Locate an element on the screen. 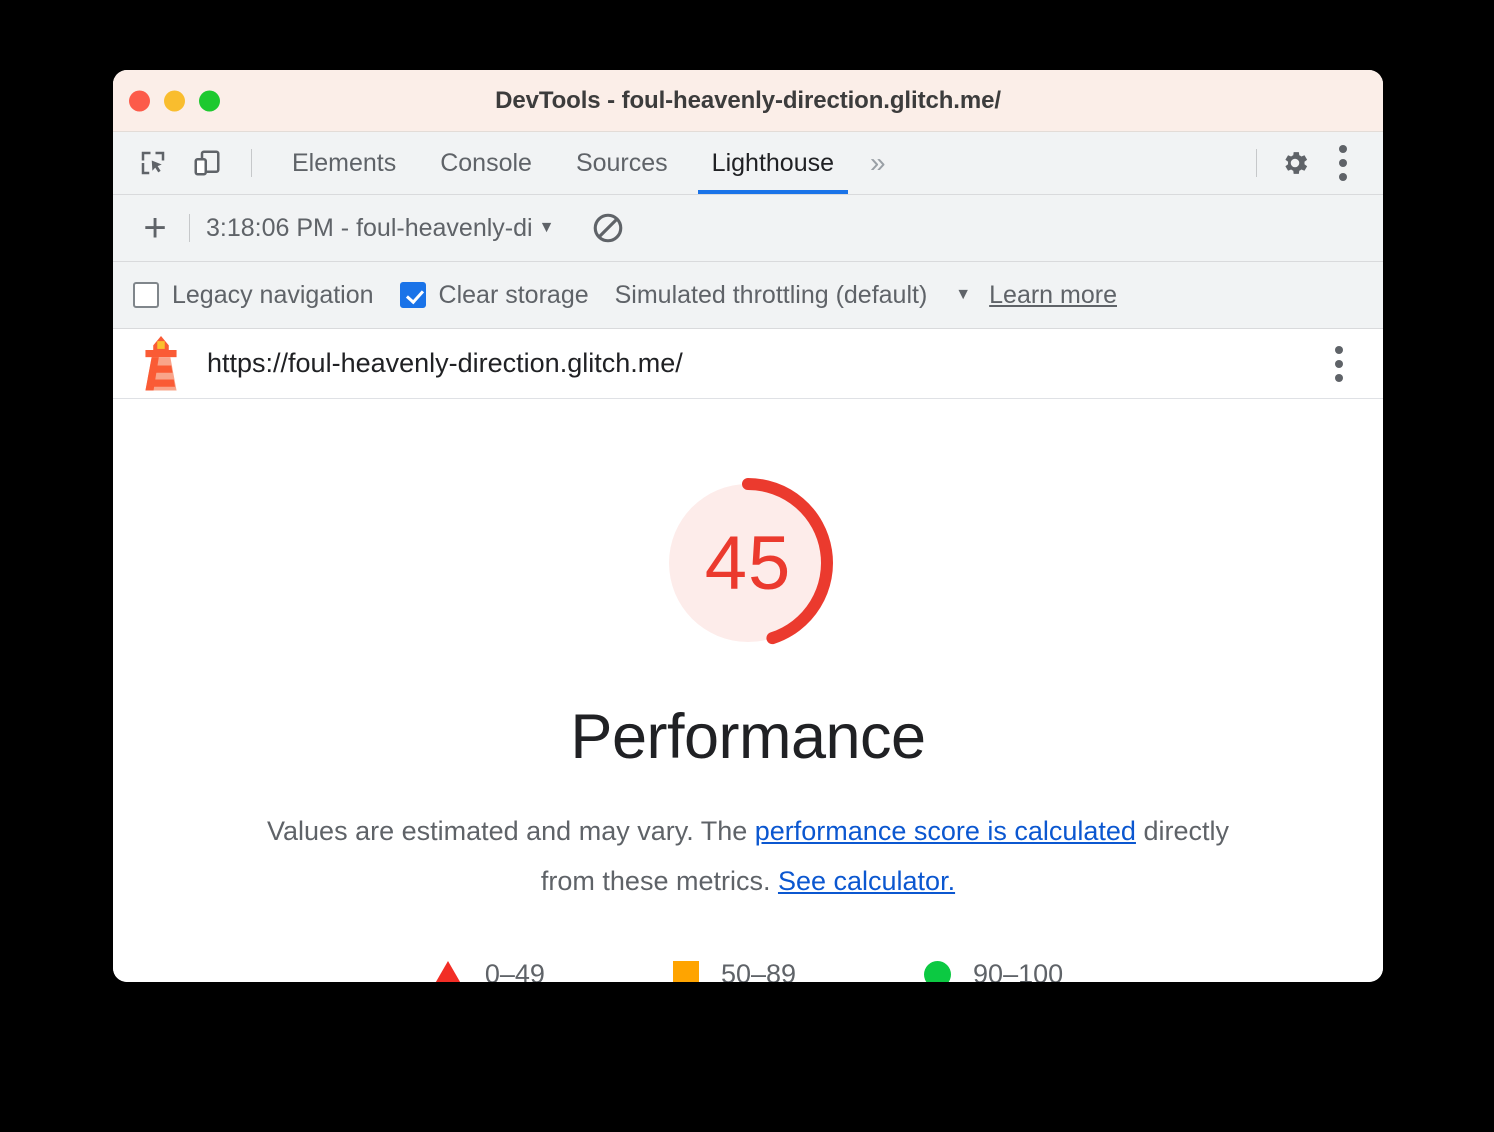  tabbar-left-icons is located at coordinates (188, 163).